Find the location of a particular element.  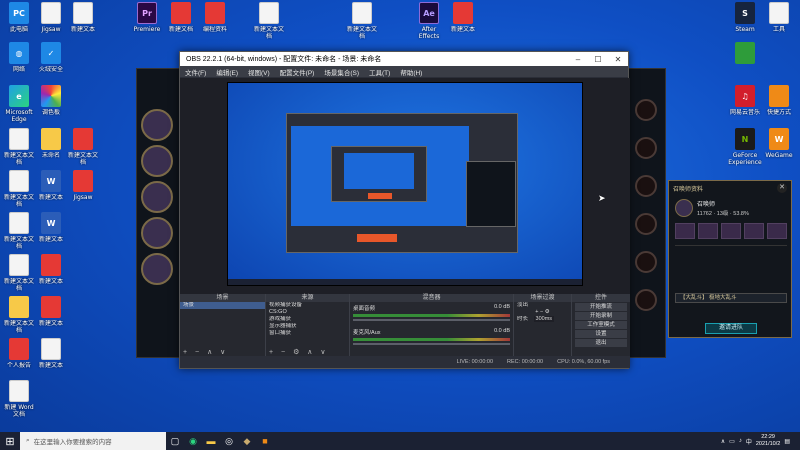

desktop-icon: S Steam is located at coordinates (745, 17).